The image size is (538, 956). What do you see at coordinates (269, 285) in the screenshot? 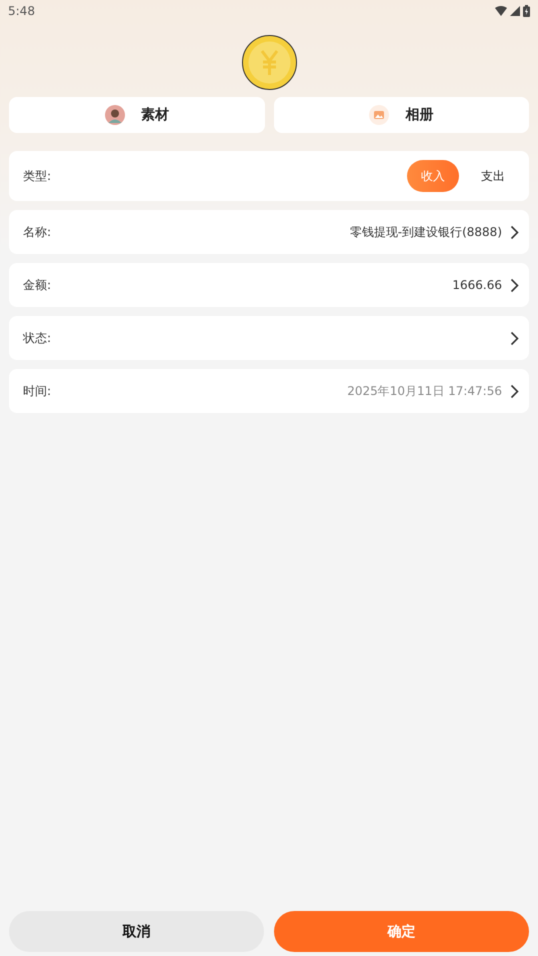
I see `field-row: 金额: 1666.66` at bounding box center [269, 285].